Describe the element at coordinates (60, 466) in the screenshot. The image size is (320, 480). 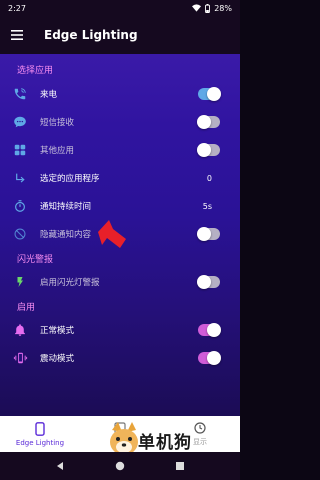
I see `back-icon` at that location.